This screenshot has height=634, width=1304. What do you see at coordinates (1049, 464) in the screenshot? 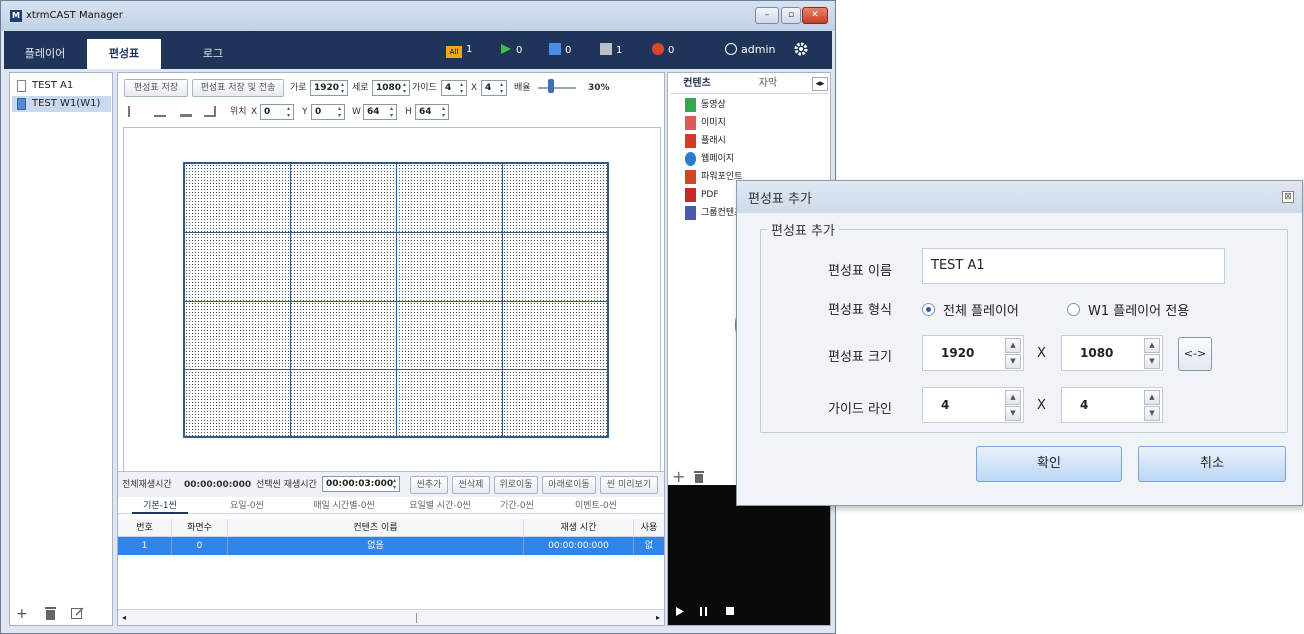
I see `ok-button: 확인` at bounding box center [1049, 464].